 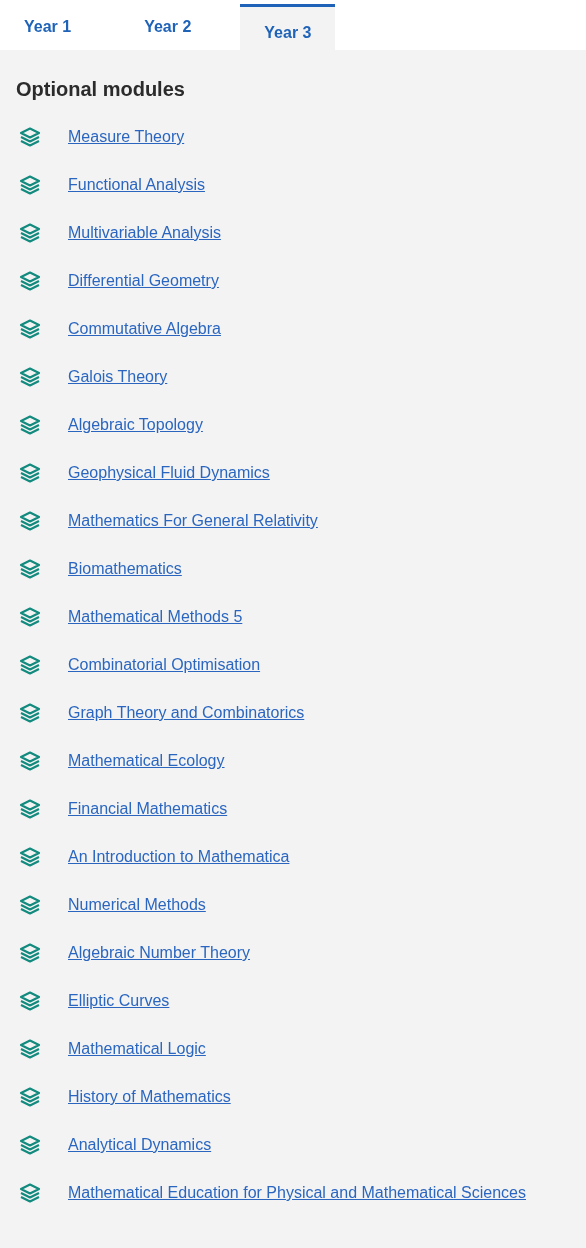 What do you see at coordinates (126, 137) in the screenshot?
I see `module-link: Measure Theory` at bounding box center [126, 137].